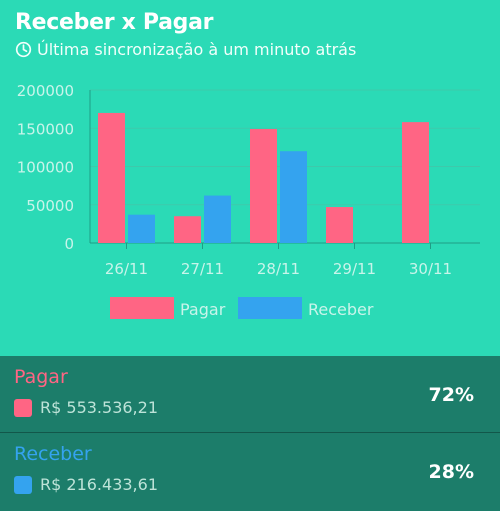 Image resolution: width=500 pixels, height=511 pixels. Describe the element at coordinates (99, 407) in the screenshot. I see `pagar-amount: R$ 553.536,21` at that location.